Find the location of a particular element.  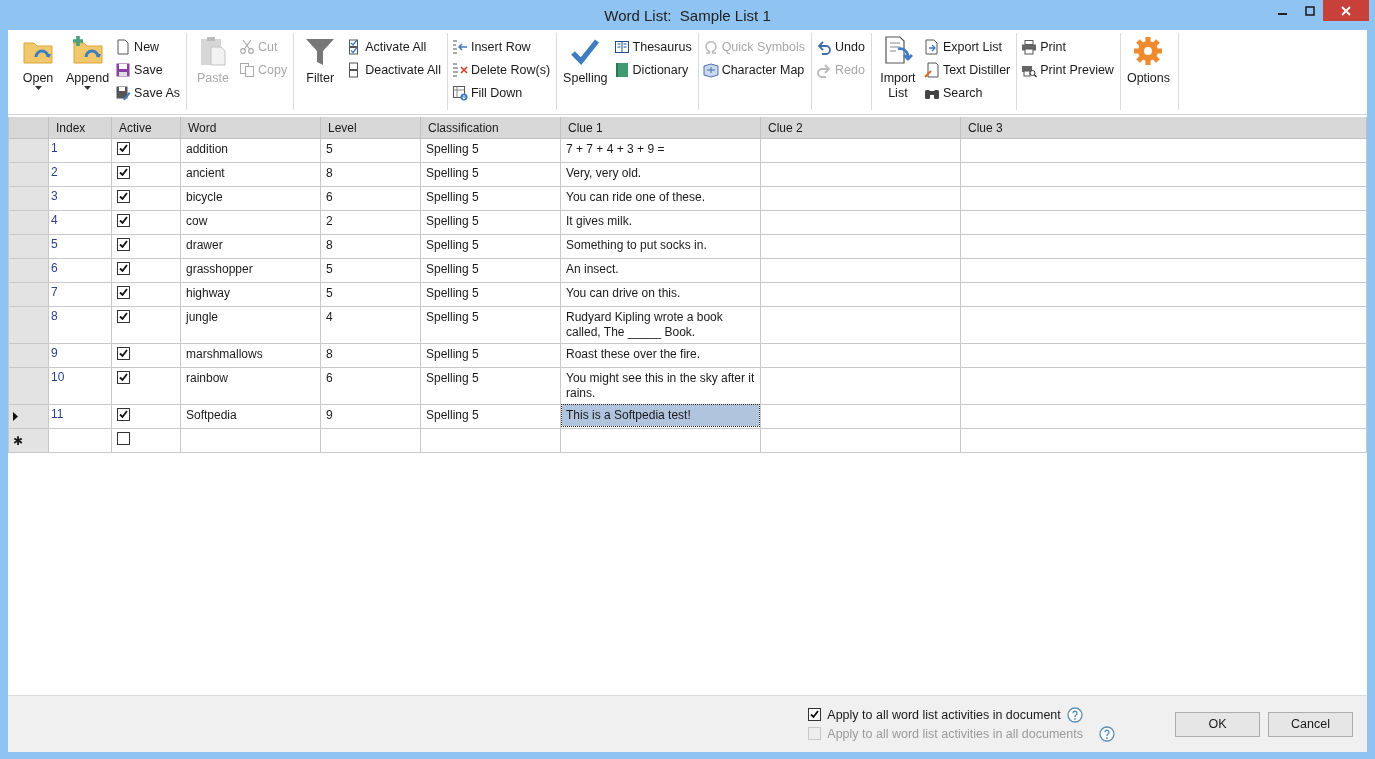

ribbon-button: Export List is located at coordinates (967, 47).